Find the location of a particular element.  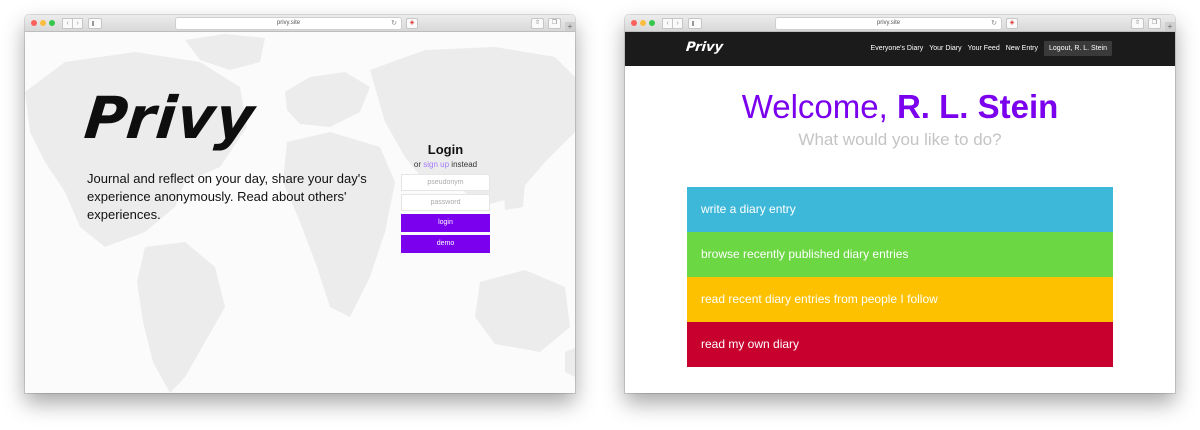

nav-new-entry: New Entry is located at coordinates (1022, 48).